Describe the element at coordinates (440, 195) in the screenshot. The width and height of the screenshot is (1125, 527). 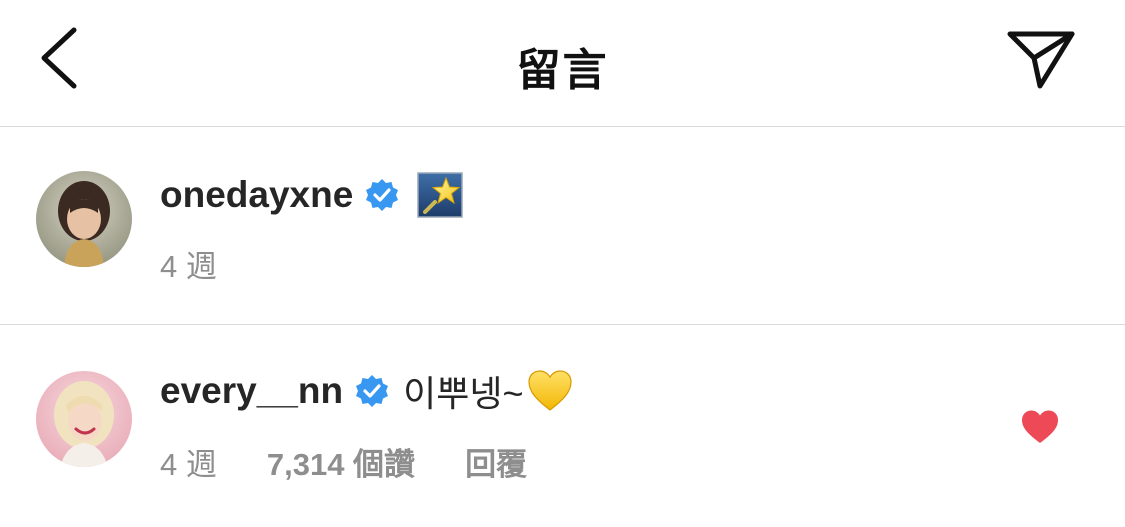
I see `star-emoji` at that location.